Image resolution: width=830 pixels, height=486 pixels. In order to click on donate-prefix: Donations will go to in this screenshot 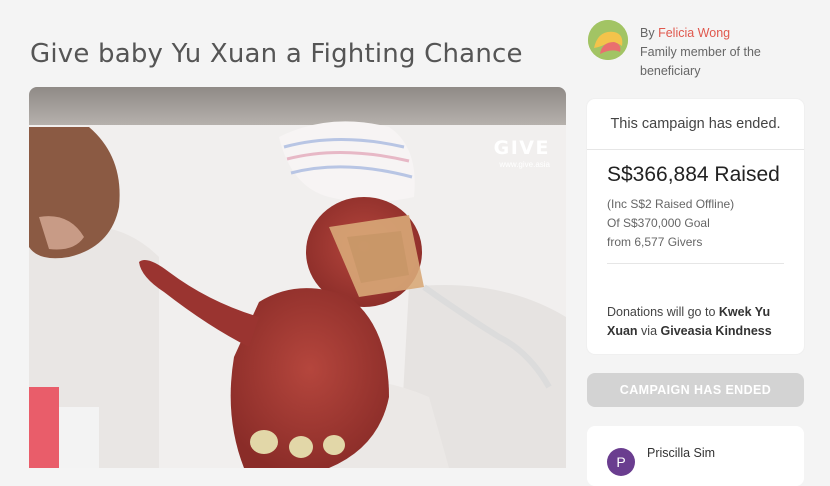, I will do `click(661, 312)`.